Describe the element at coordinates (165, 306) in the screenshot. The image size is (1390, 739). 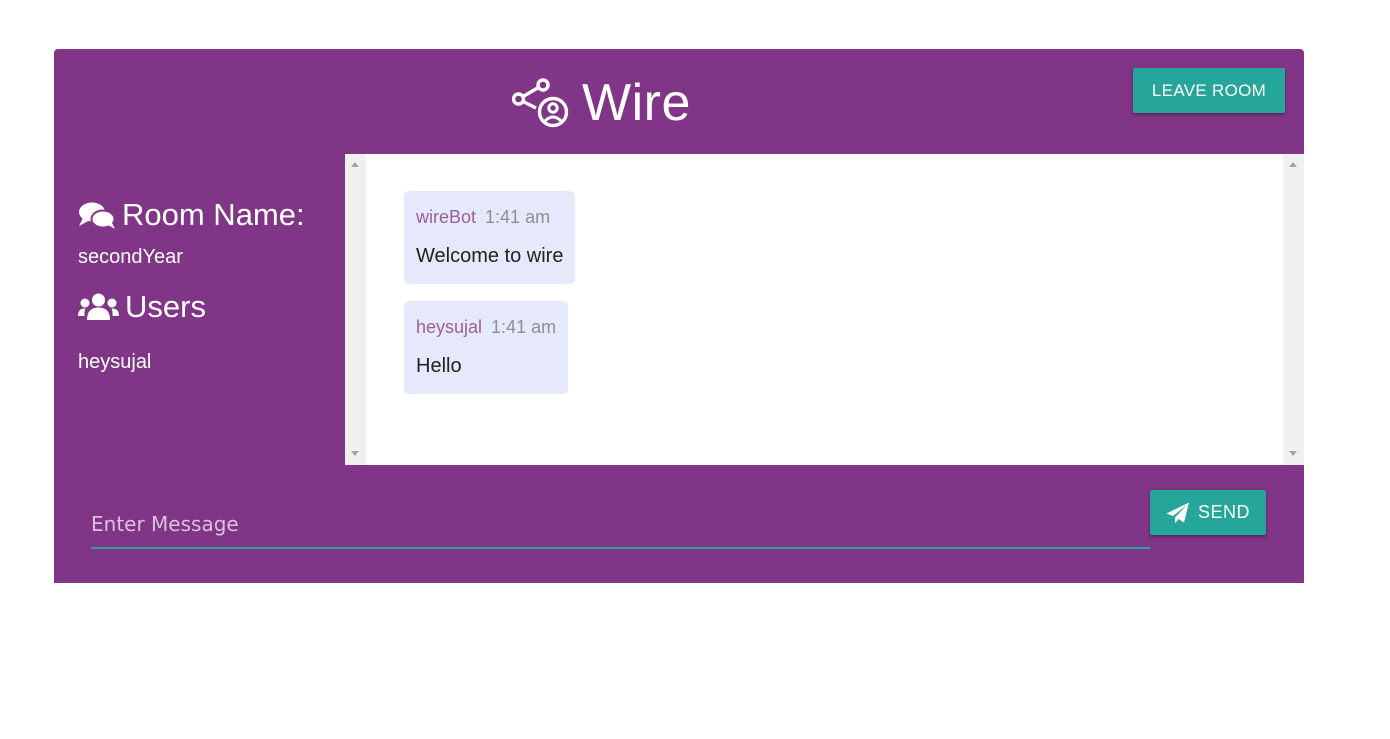
I see `users-label: Users` at that location.